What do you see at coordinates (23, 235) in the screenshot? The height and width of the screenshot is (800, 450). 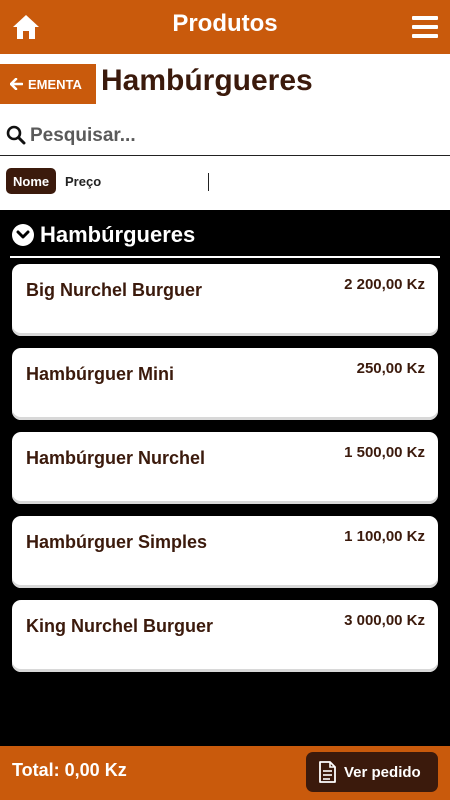 I see `chevron-down-circle-icon` at bounding box center [23, 235].